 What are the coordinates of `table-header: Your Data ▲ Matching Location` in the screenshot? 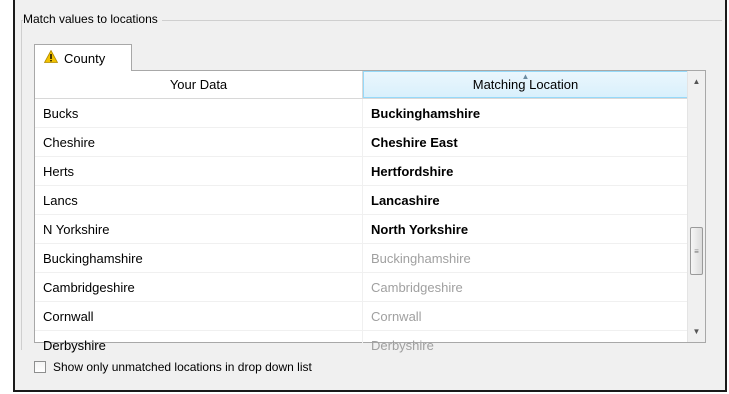 It's located at (361, 85).